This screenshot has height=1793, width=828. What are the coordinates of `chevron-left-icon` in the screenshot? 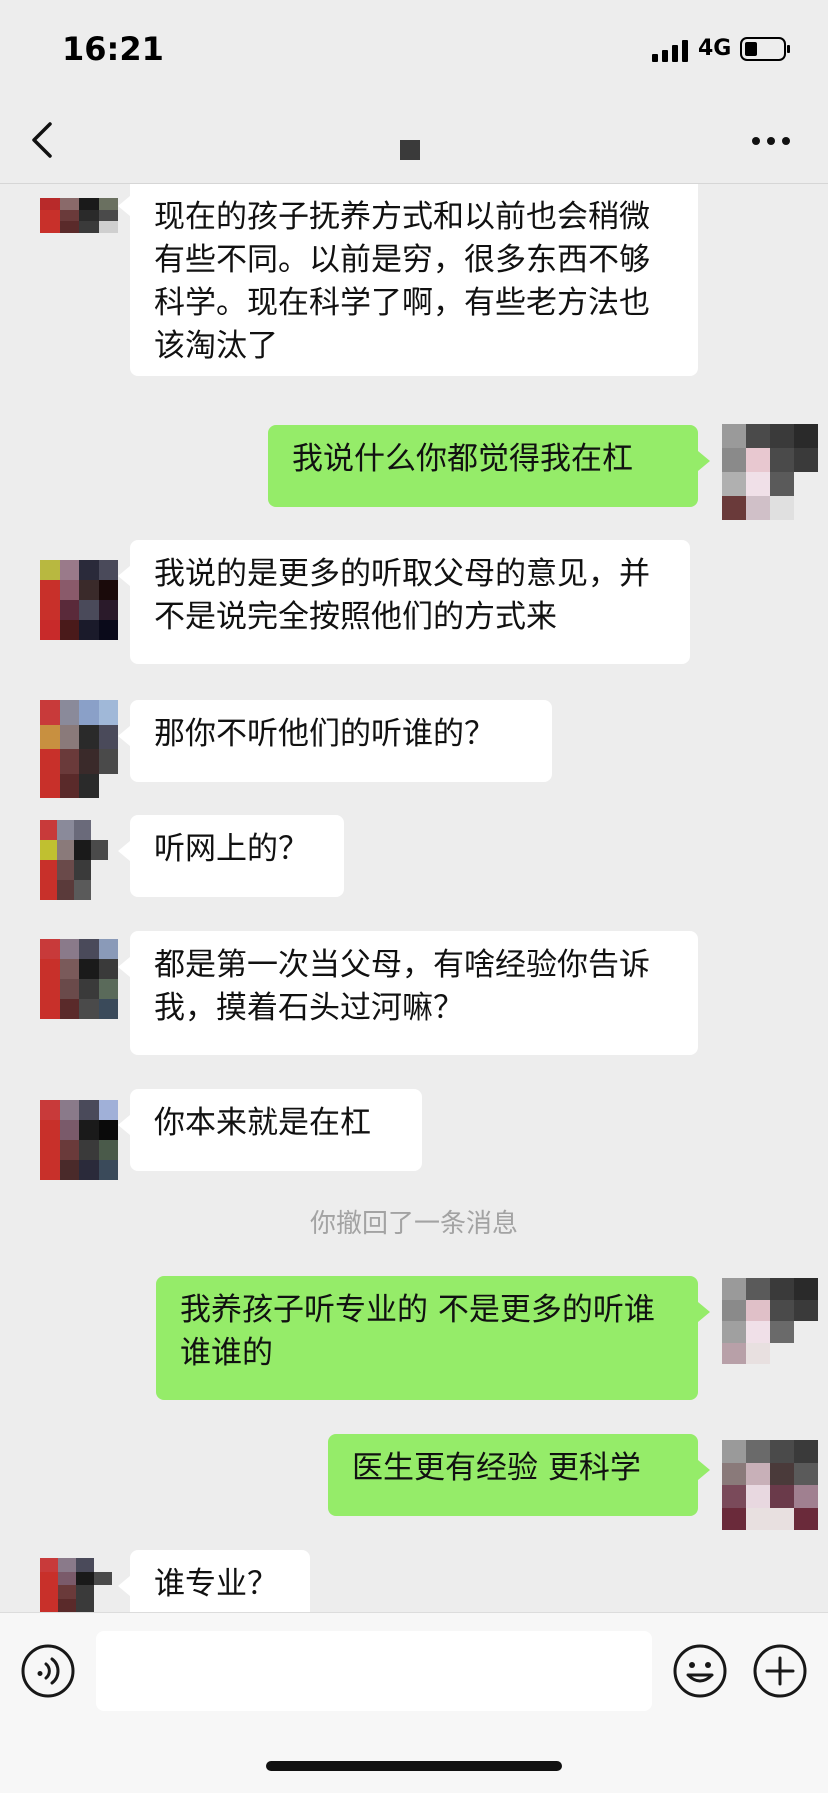 It's located at (43, 140).